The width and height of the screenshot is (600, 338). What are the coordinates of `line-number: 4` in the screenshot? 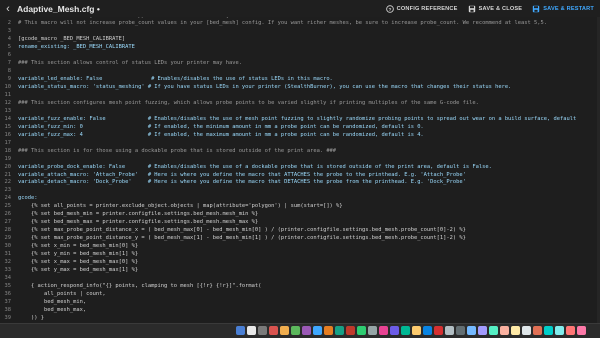 It's located at (9, 39).